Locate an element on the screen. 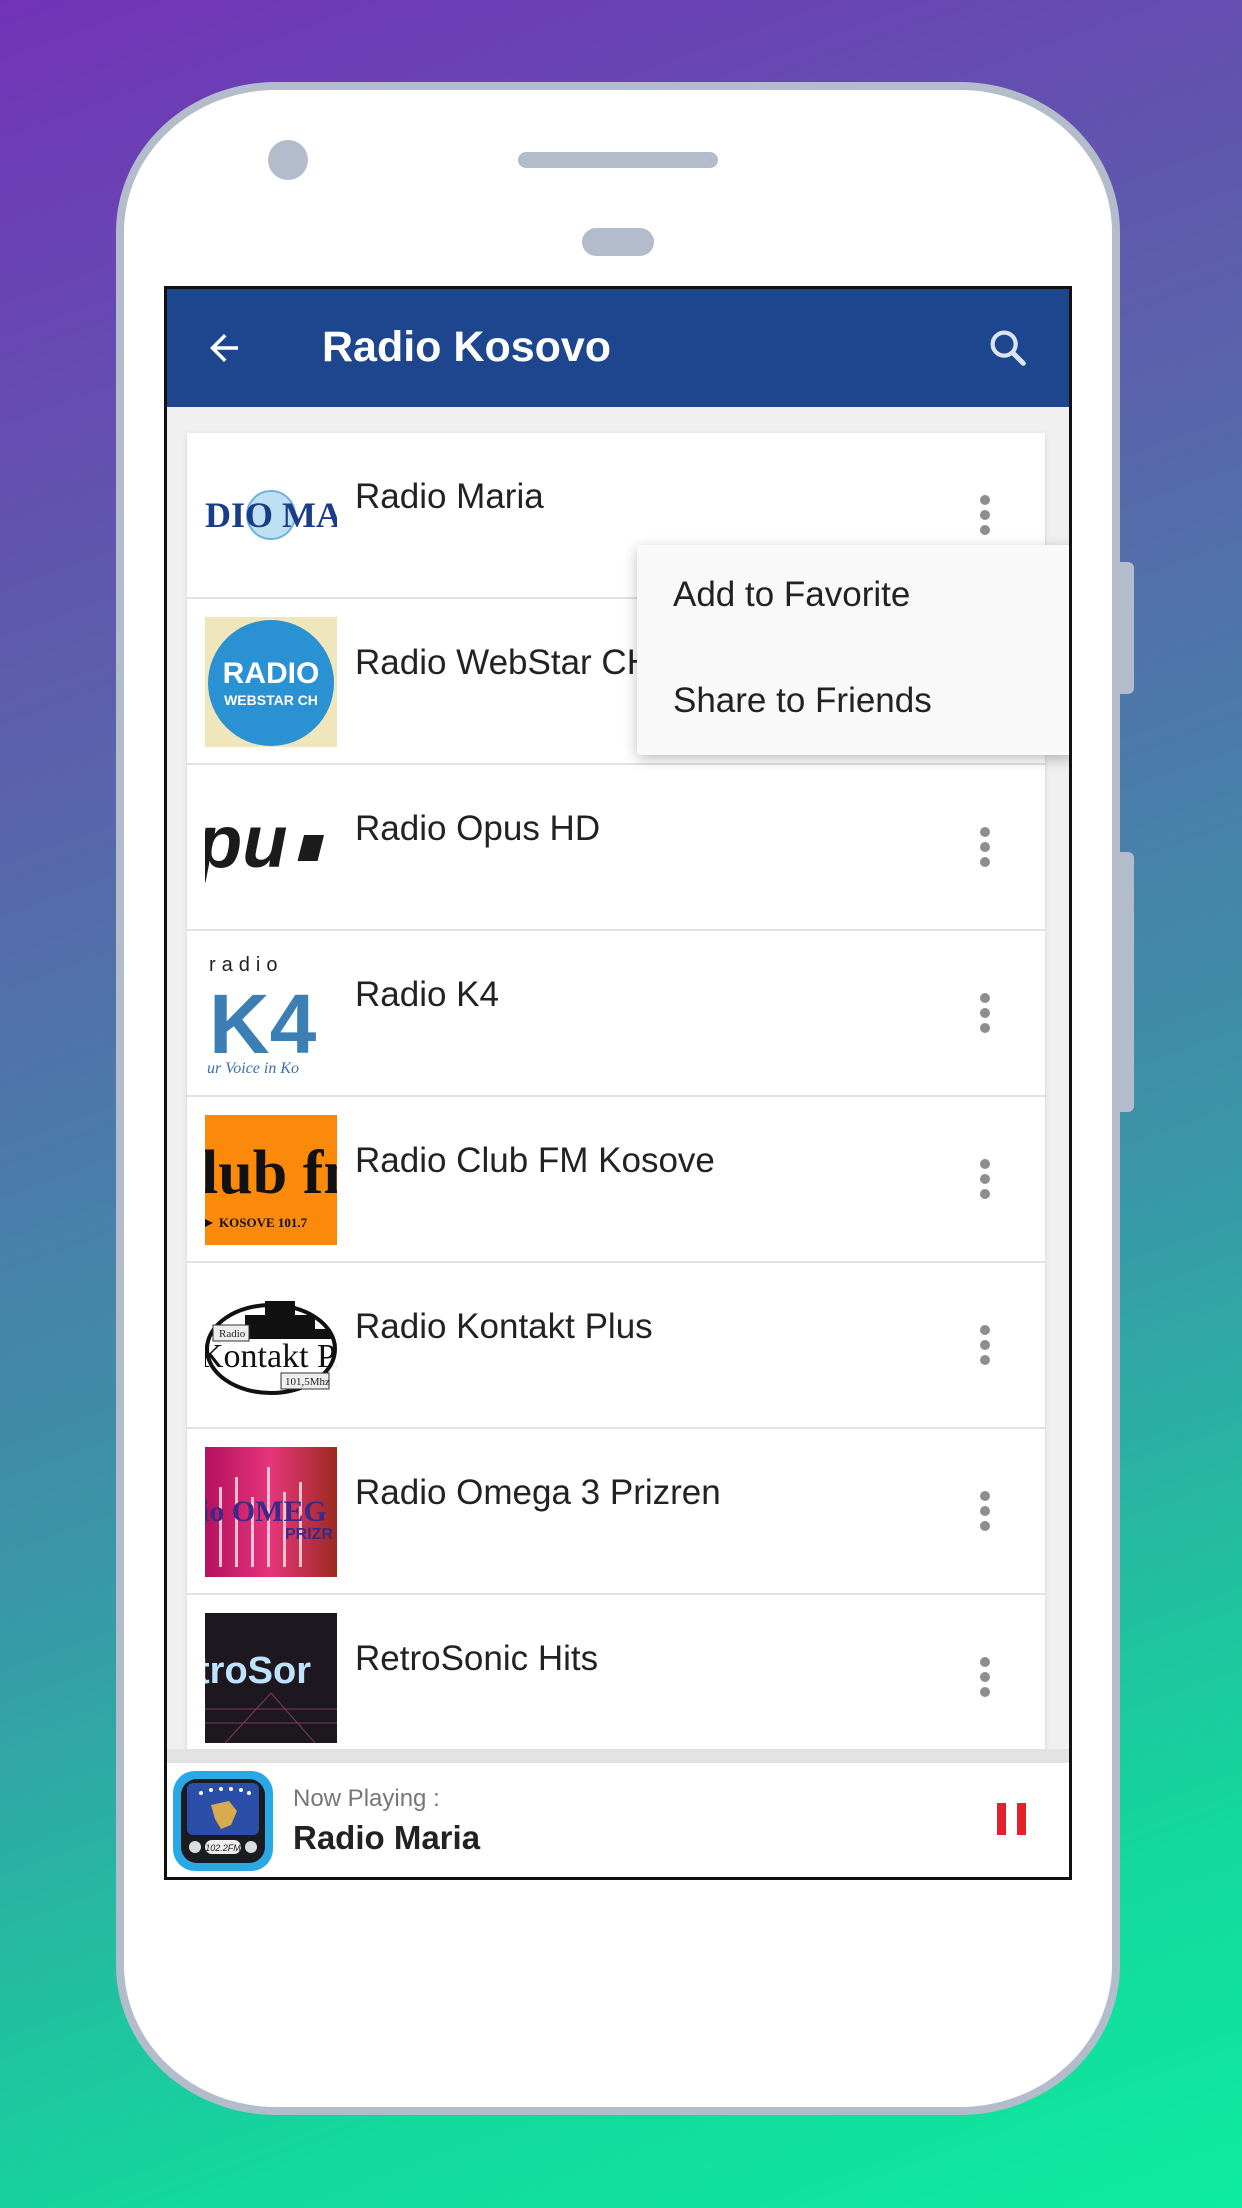 The image size is (1242, 2208). station-row: troSor RetroSonic Hits is located at coordinates (616, 1673).